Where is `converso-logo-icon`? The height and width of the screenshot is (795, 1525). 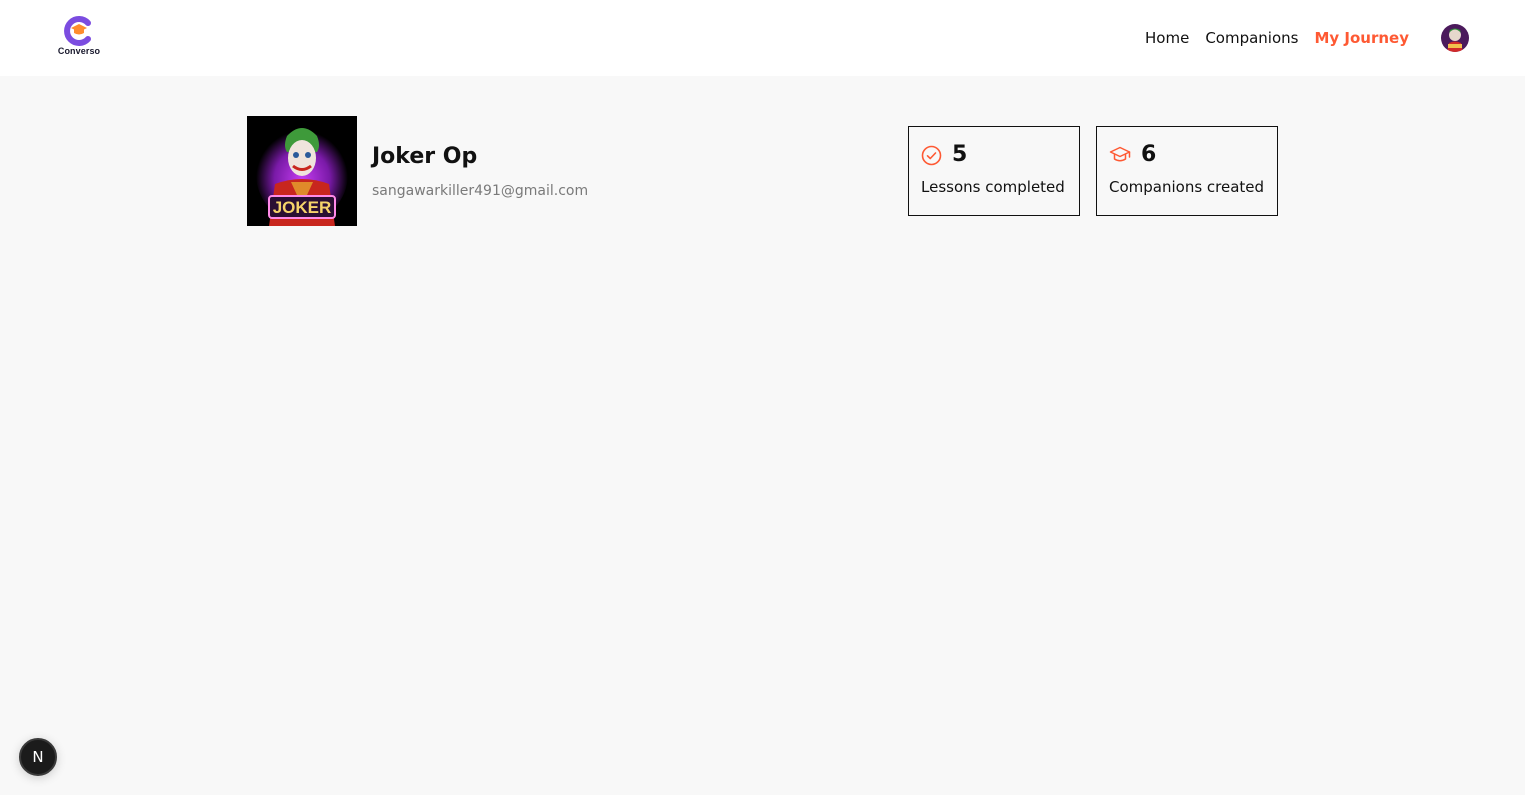 converso-logo-icon is located at coordinates (77, 31).